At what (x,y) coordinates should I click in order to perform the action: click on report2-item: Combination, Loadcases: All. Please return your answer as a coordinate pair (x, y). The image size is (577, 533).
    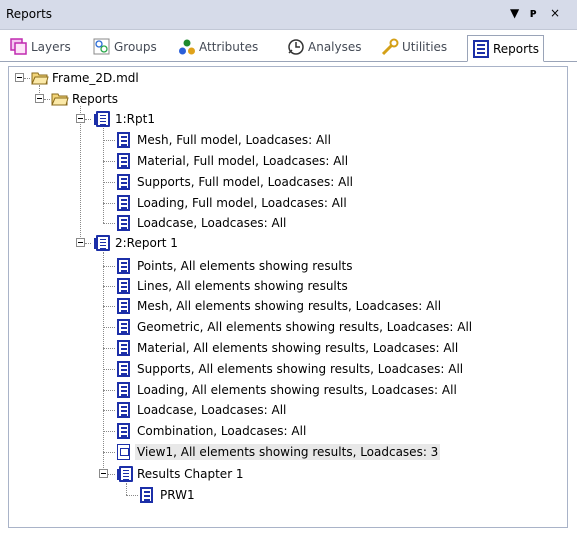
    Looking at the image, I should click on (221, 431).